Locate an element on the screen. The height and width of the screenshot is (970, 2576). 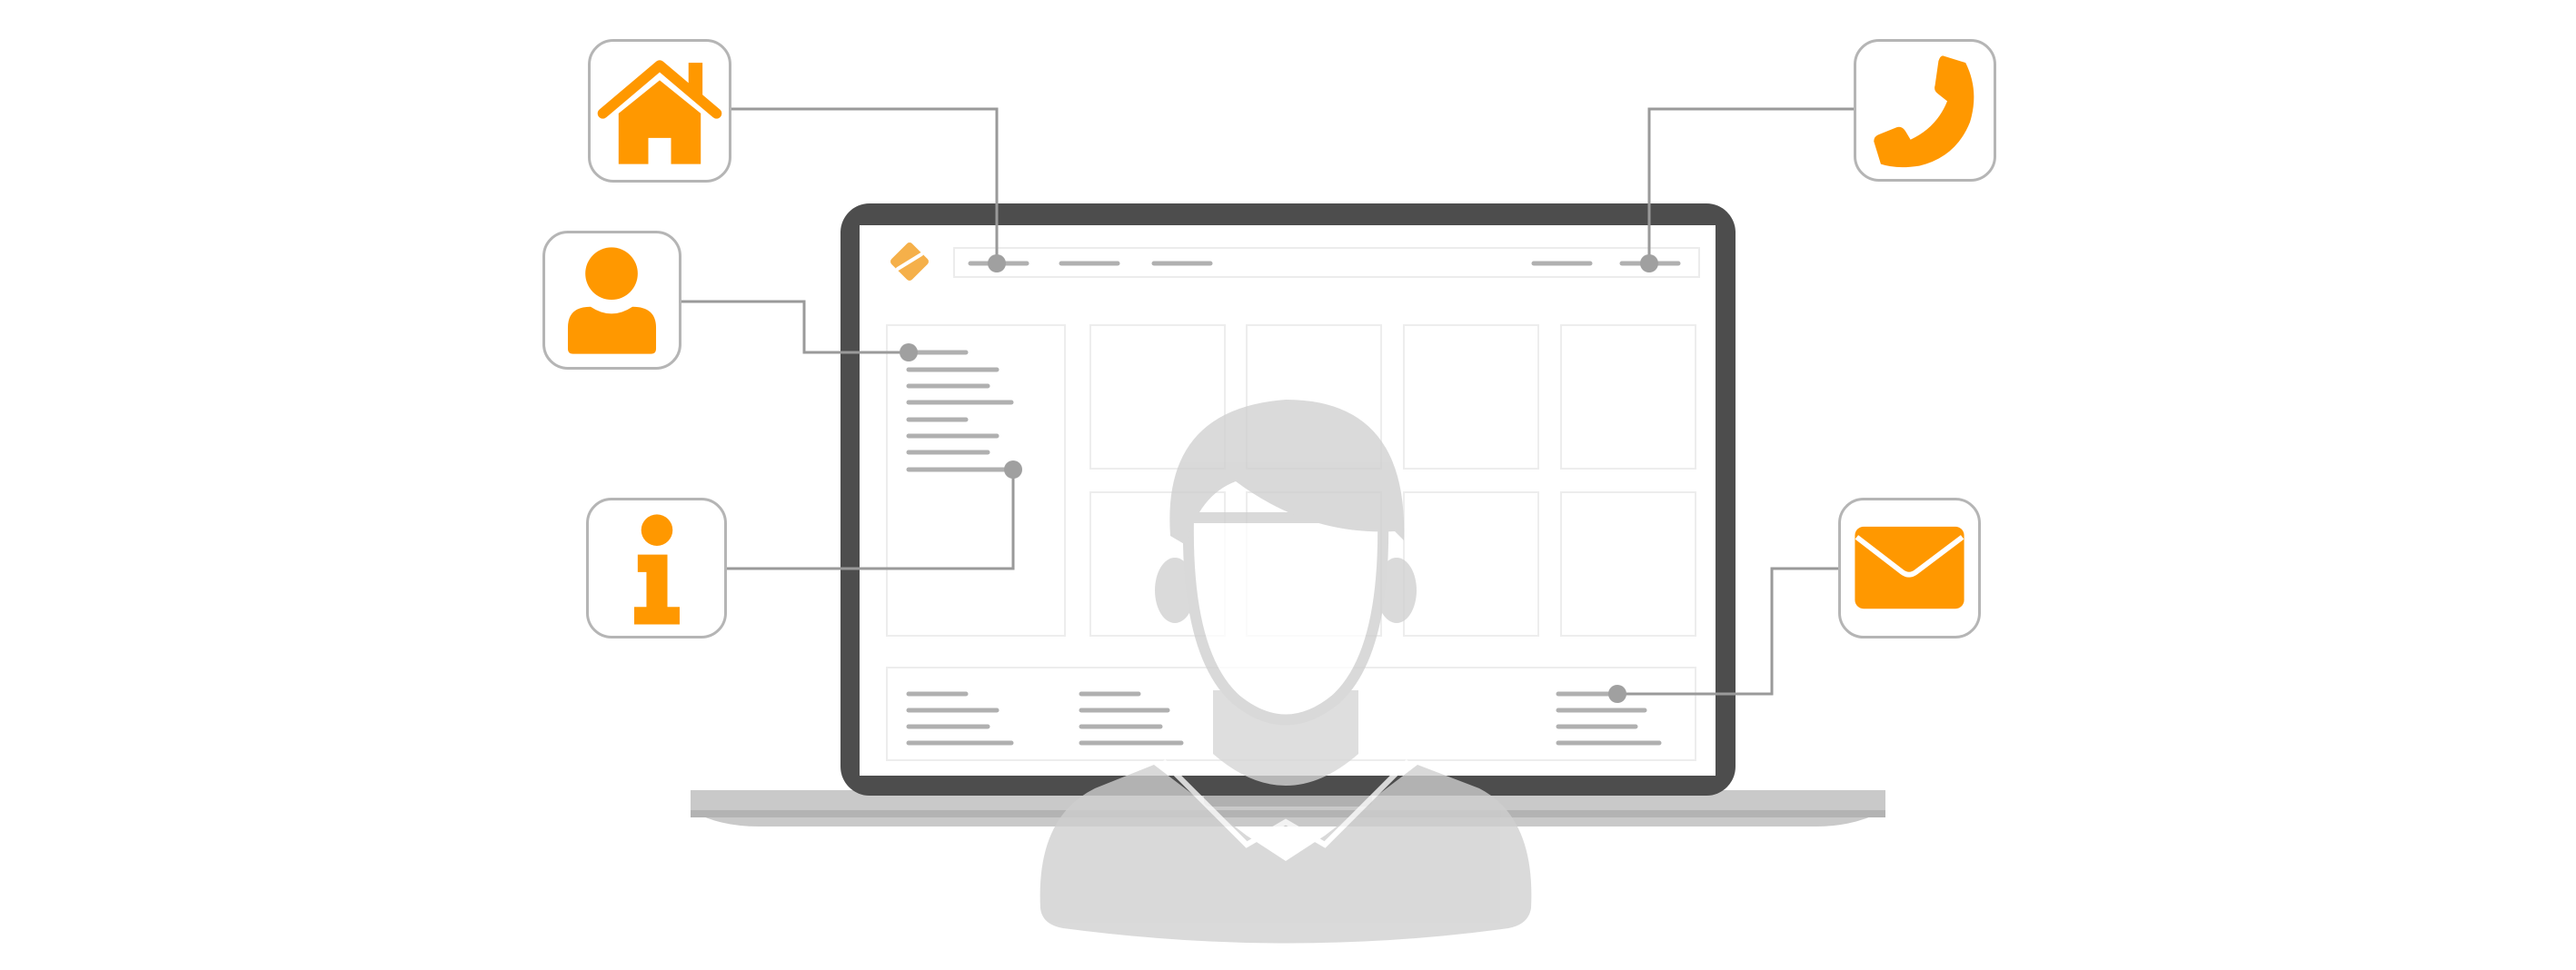
home-icon-tile is located at coordinates (659, 111).